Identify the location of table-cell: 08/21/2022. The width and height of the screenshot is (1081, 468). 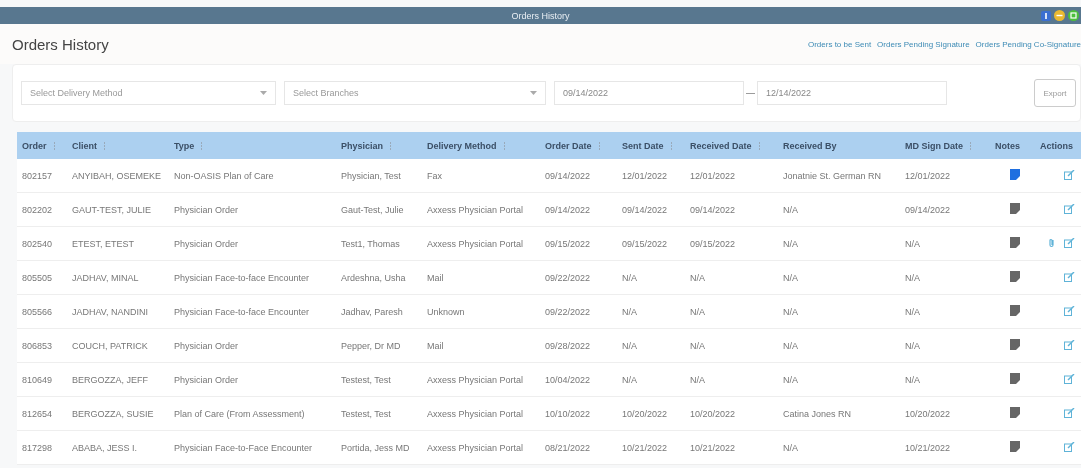
(568, 447).